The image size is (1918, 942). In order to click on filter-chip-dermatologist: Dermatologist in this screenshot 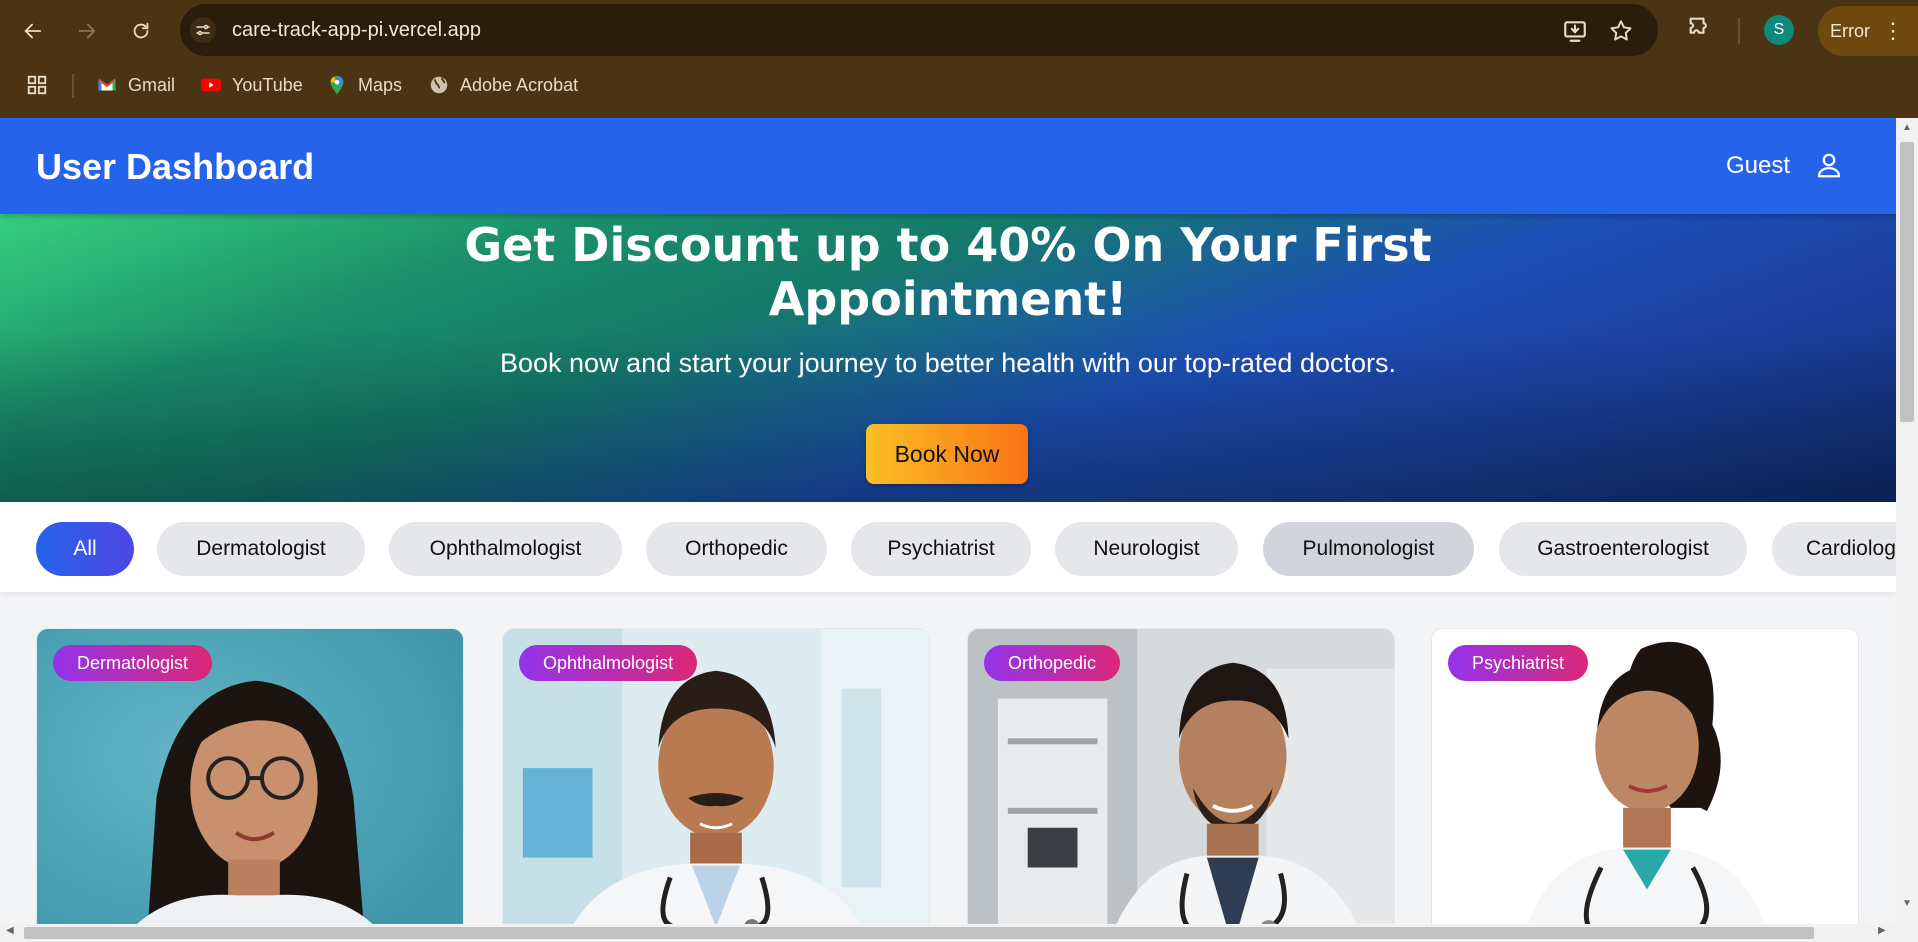, I will do `click(261, 549)`.